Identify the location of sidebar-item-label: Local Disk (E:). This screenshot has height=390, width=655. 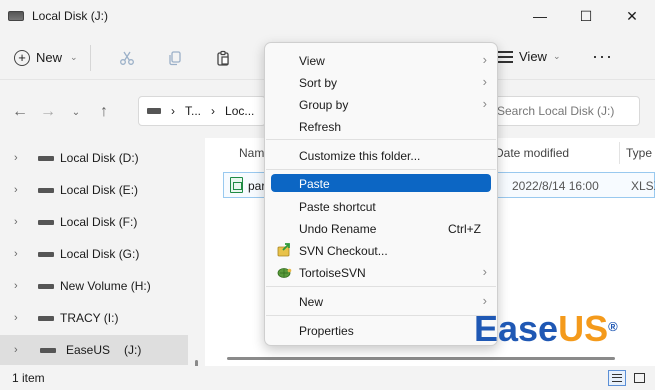
(99, 190).